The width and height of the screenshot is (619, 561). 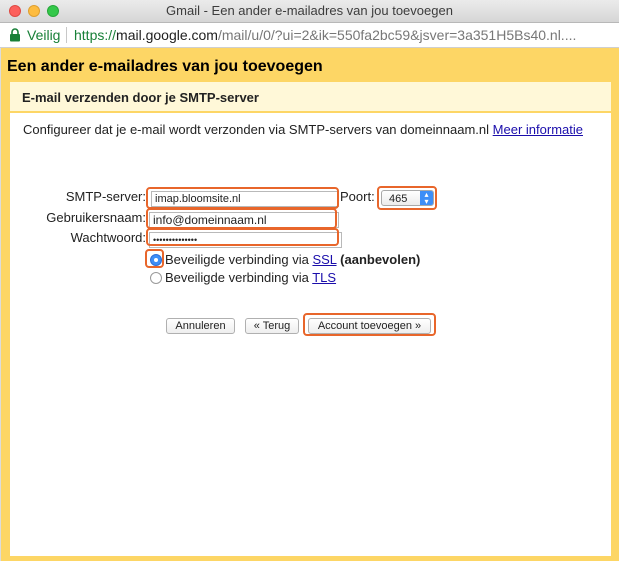 I want to click on password-highlight, so click(x=242, y=237).